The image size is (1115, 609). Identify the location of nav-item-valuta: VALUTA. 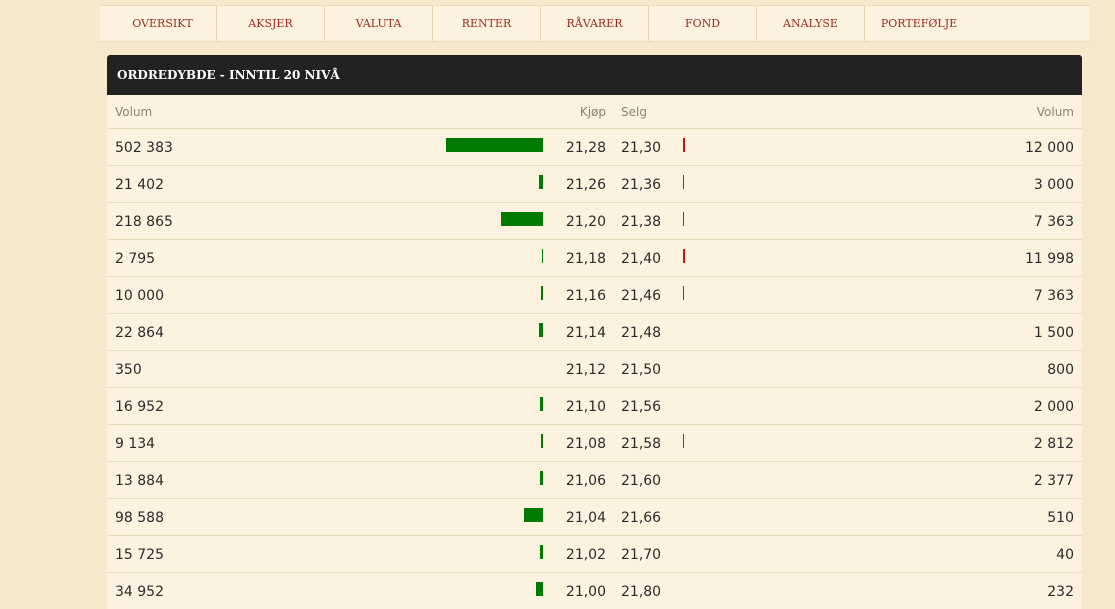
(379, 23).